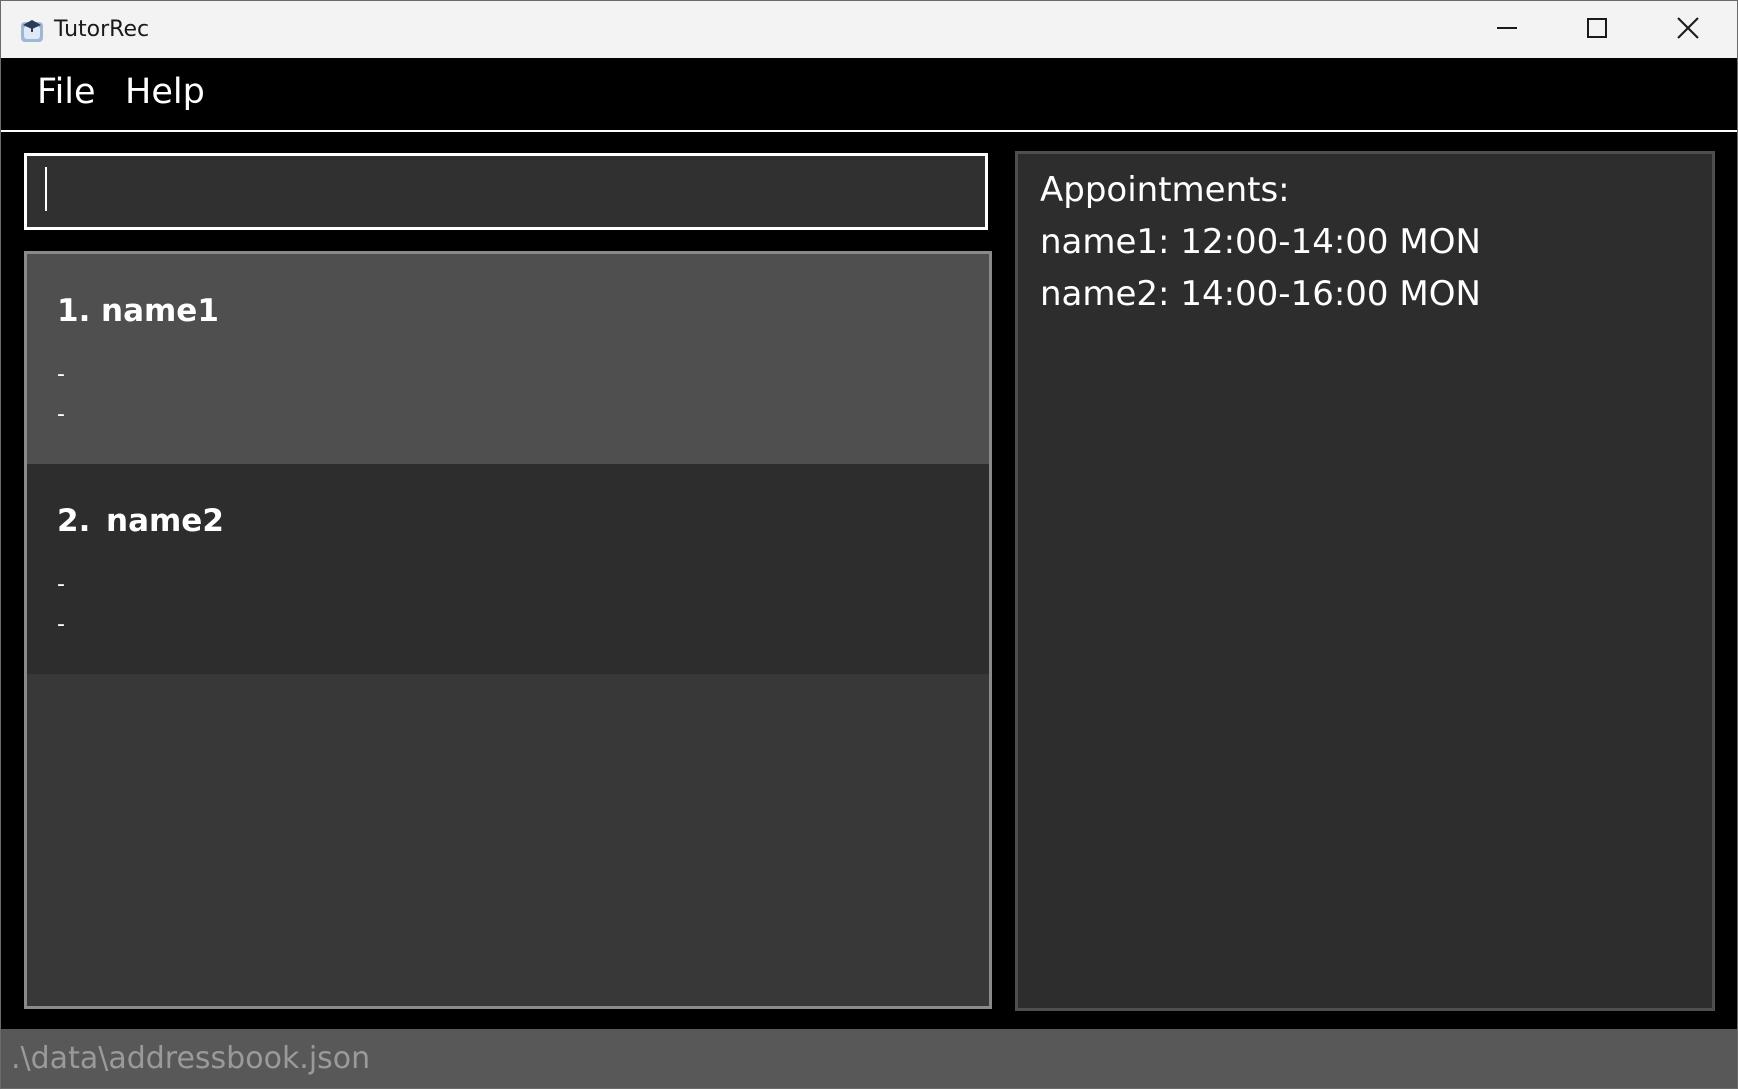  Describe the element at coordinates (74, 521) in the screenshot. I see `card-index: 2.` at that location.